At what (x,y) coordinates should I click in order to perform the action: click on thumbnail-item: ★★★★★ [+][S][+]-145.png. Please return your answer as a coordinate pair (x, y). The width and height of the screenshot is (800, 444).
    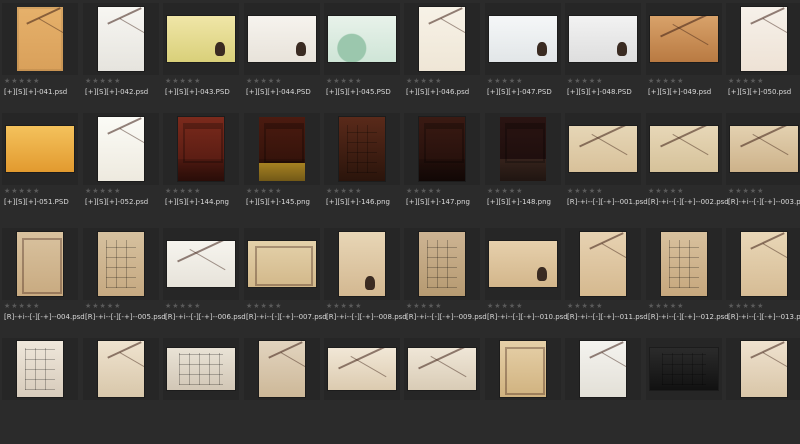
    Looking at the image, I should click on (282, 166).